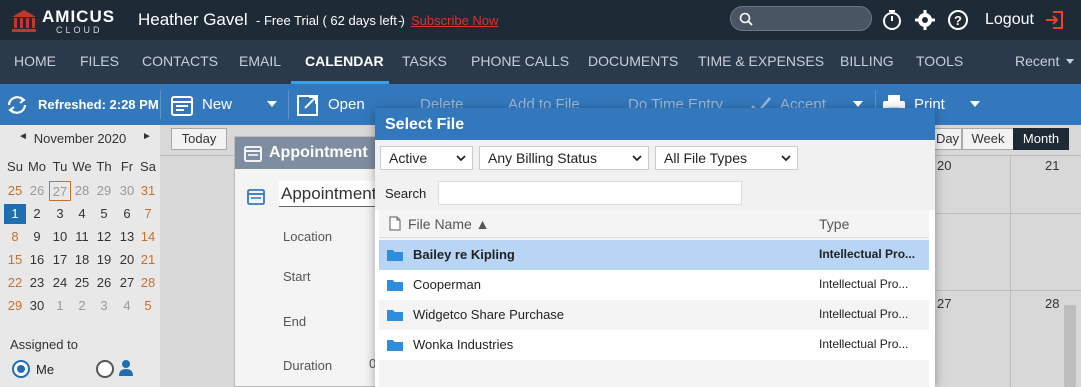 Image resolution: width=1081 pixels, height=387 pixels. What do you see at coordinates (148, 260) in the screenshot?
I see `mini-calendar-day: 21` at bounding box center [148, 260].